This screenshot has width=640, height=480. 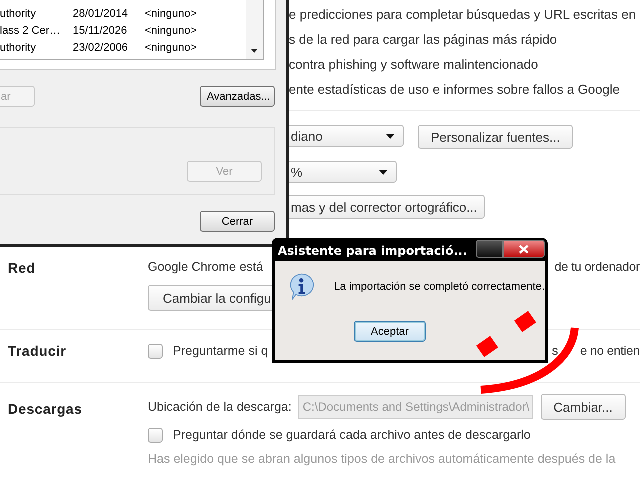 I want to click on section-label: Descargas, so click(x=45, y=409).